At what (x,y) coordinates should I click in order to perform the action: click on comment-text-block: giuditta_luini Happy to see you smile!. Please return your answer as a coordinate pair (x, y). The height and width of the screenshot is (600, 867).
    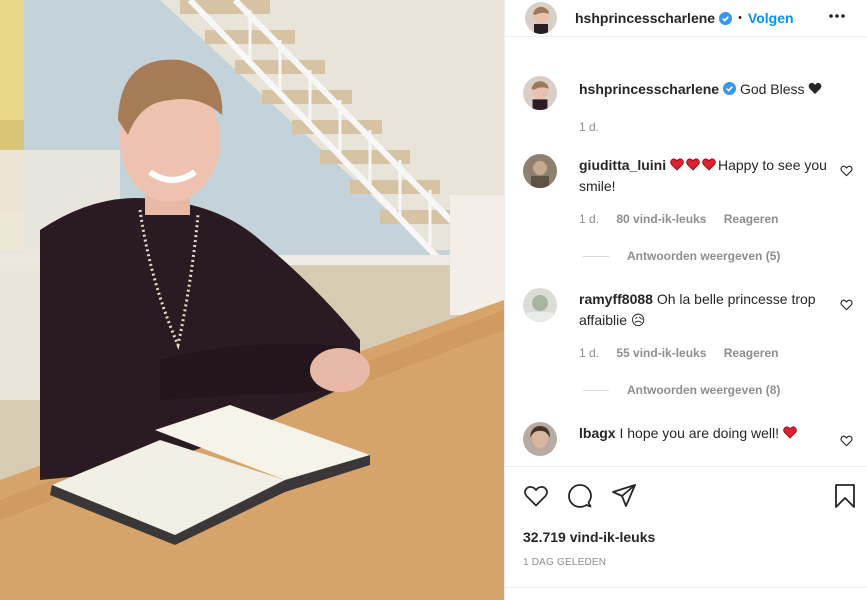
    Looking at the image, I should click on (714, 176).